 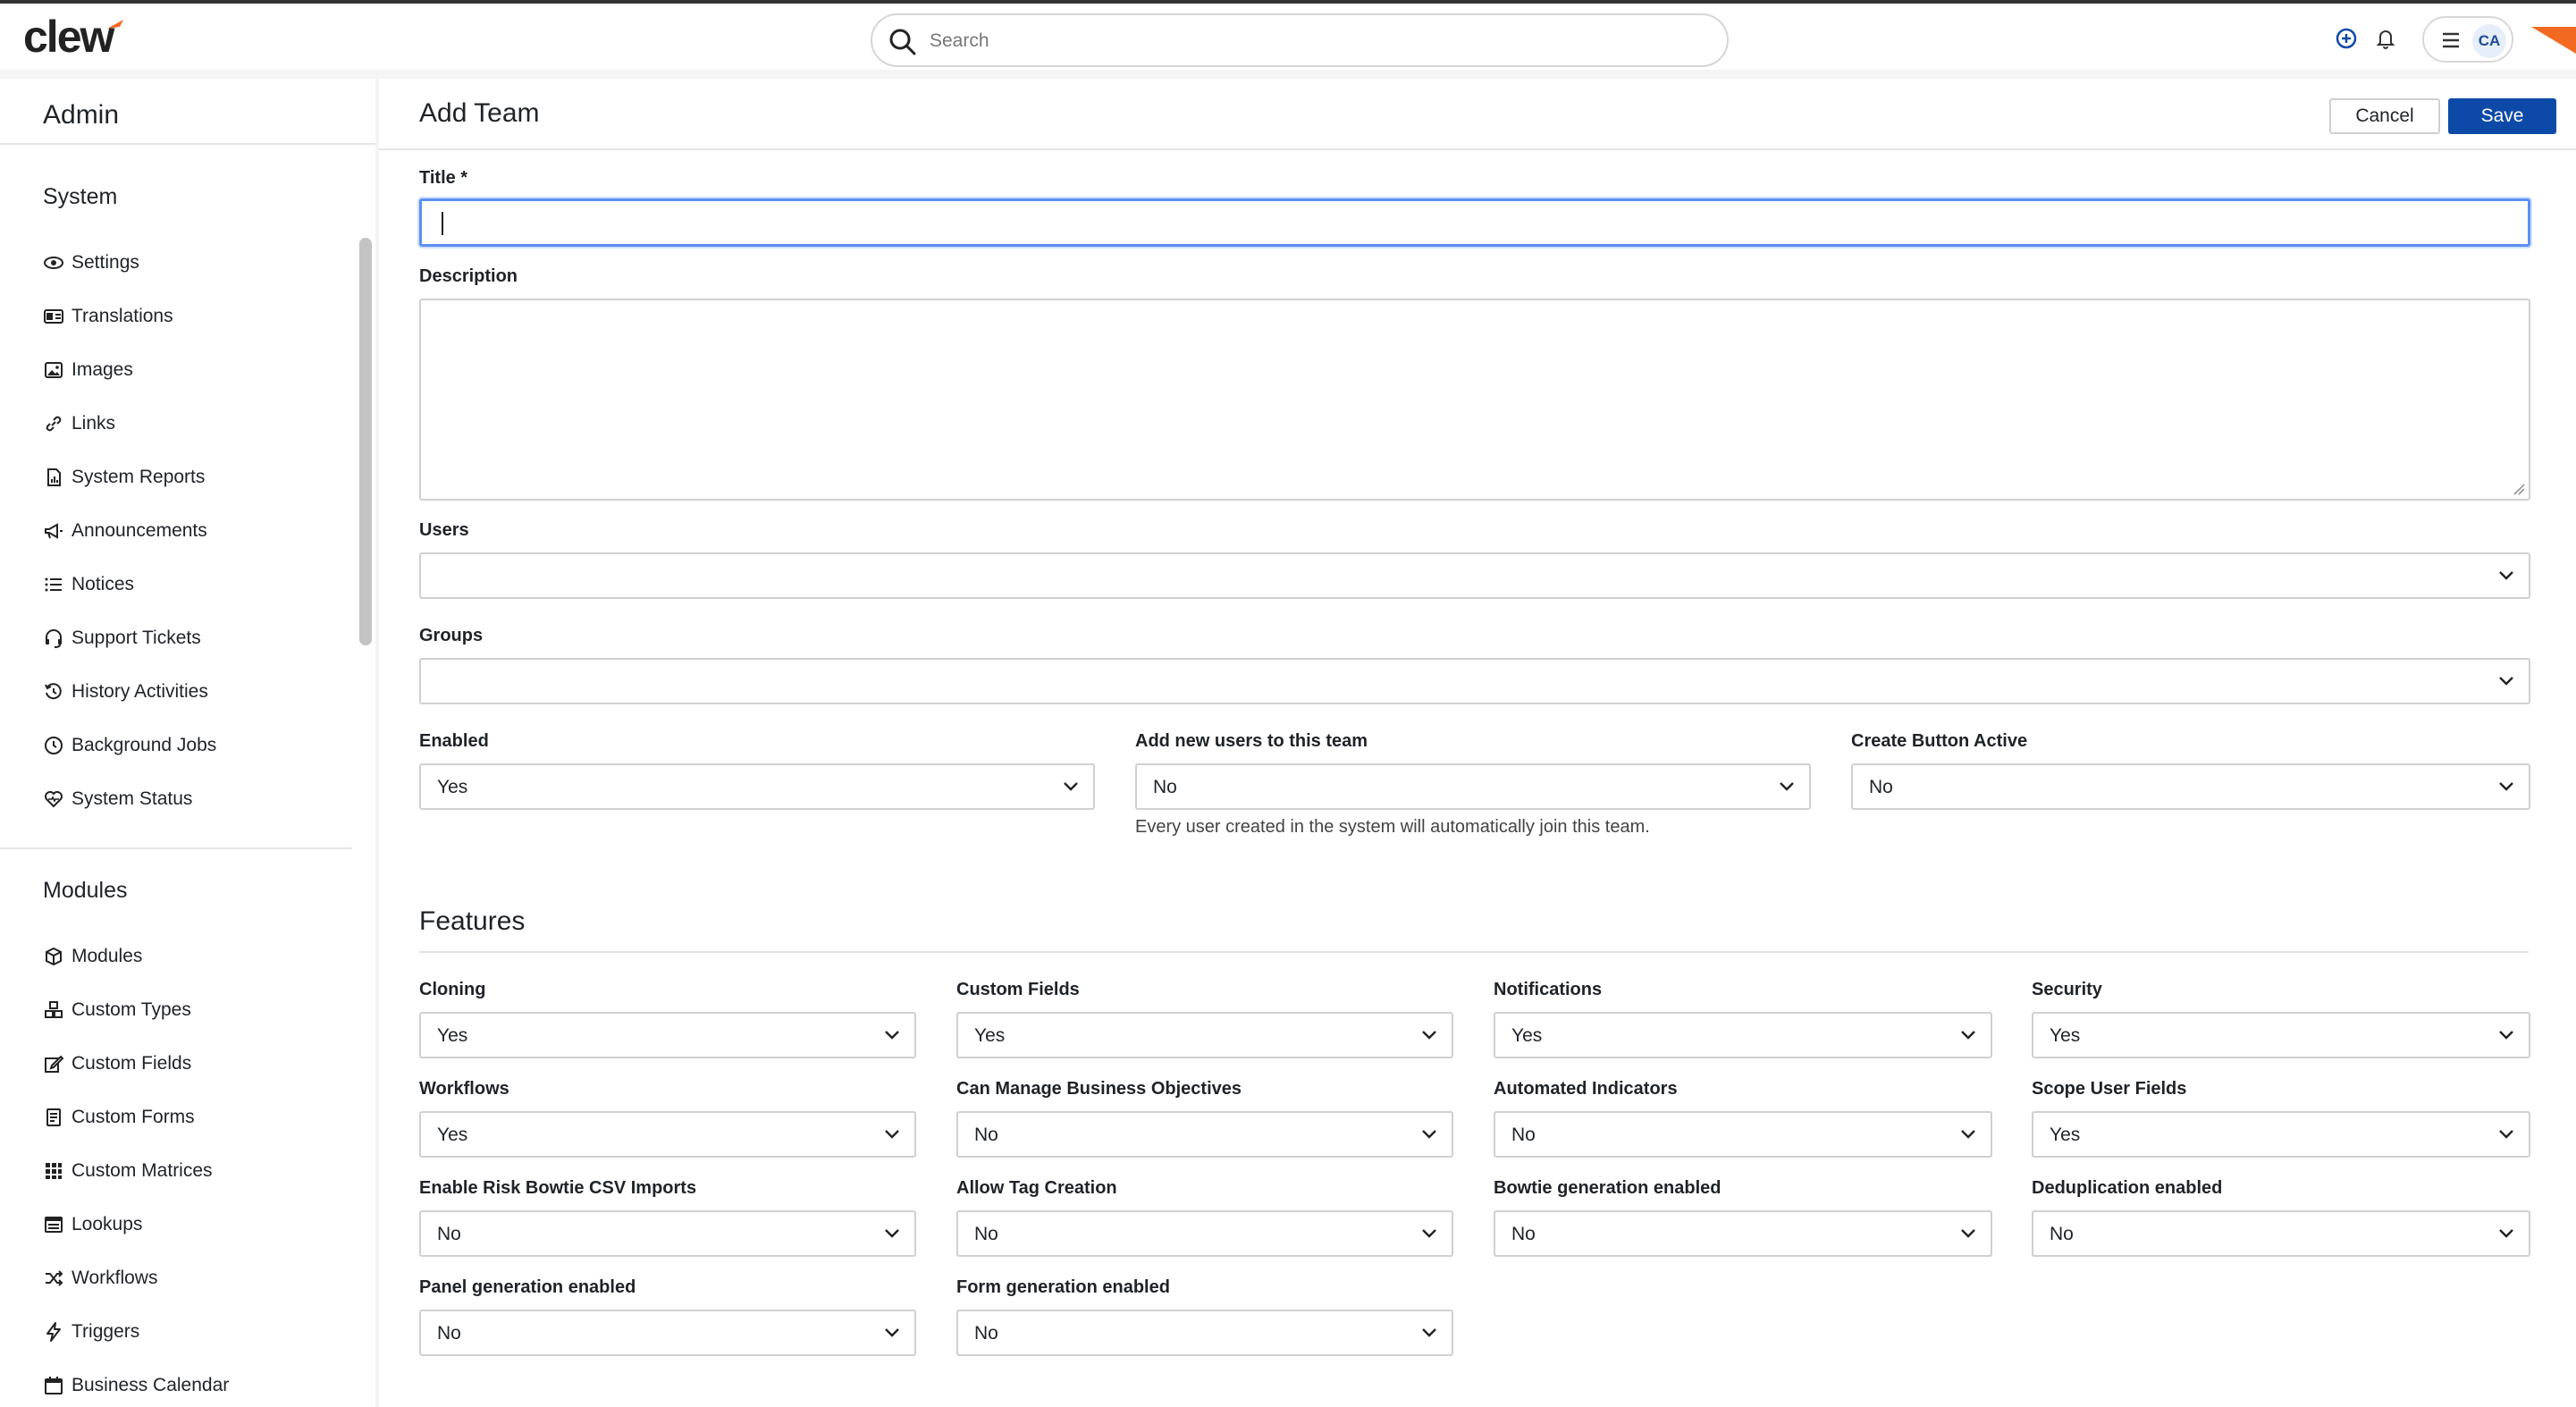 What do you see at coordinates (115, 1278) in the screenshot?
I see `sidebar-item-label: Workflows` at bounding box center [115, 1278].